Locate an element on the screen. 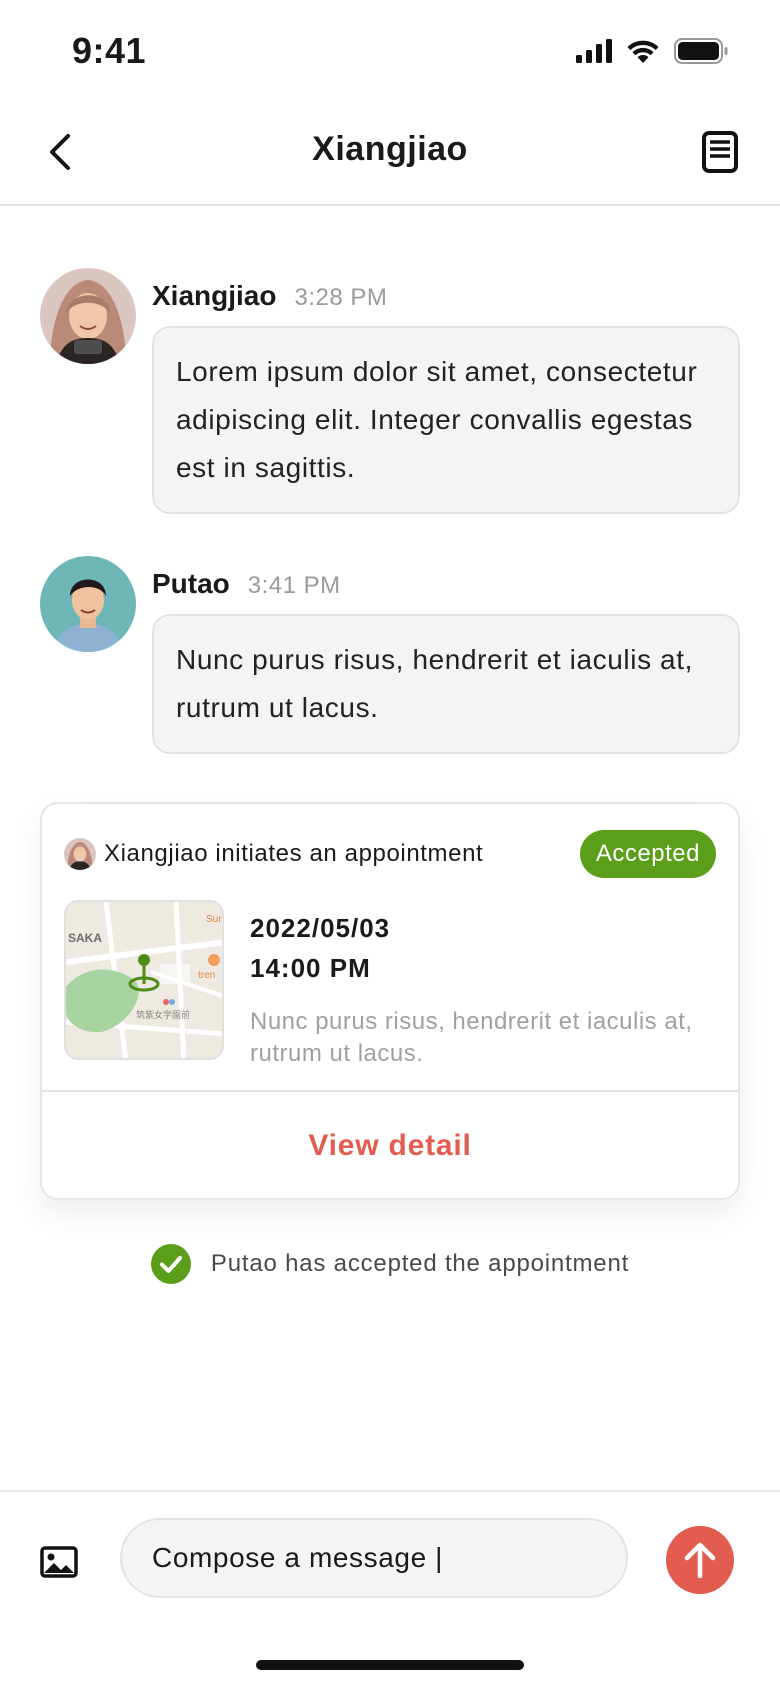 The height and width of the screenshot is (1688, 780). page-title: Xiangjiao is located at coordinates (390, 149).